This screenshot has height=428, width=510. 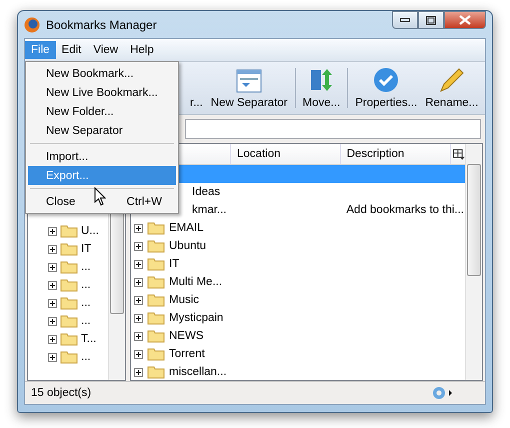 What do you see at coordinates (196, 318) in the screenshot?
I see `table-cell: Mysticpain` at bounding box center [196, 318].